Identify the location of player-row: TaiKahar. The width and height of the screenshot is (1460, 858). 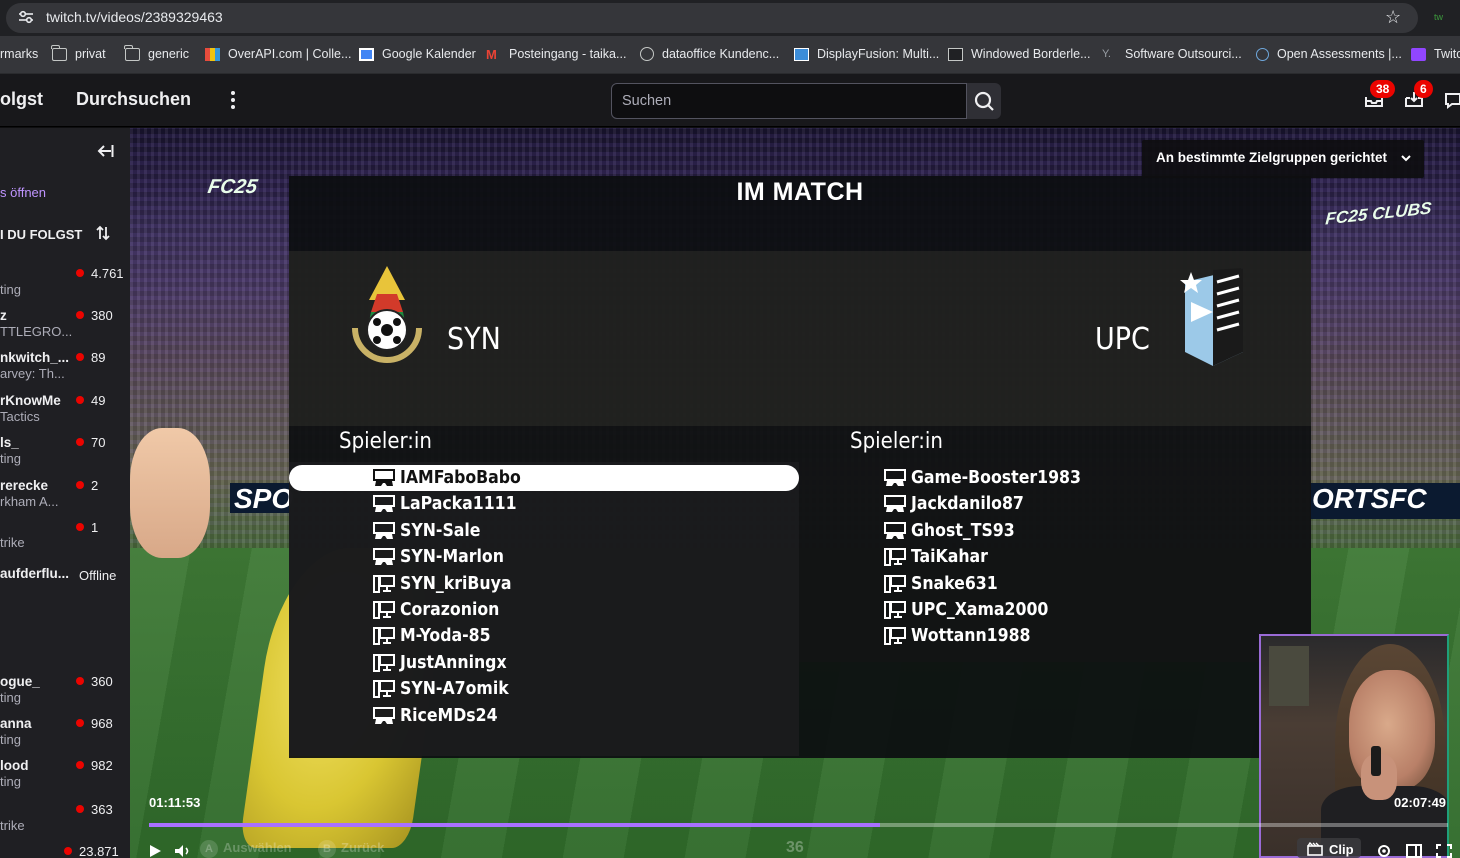
(1054, 557).